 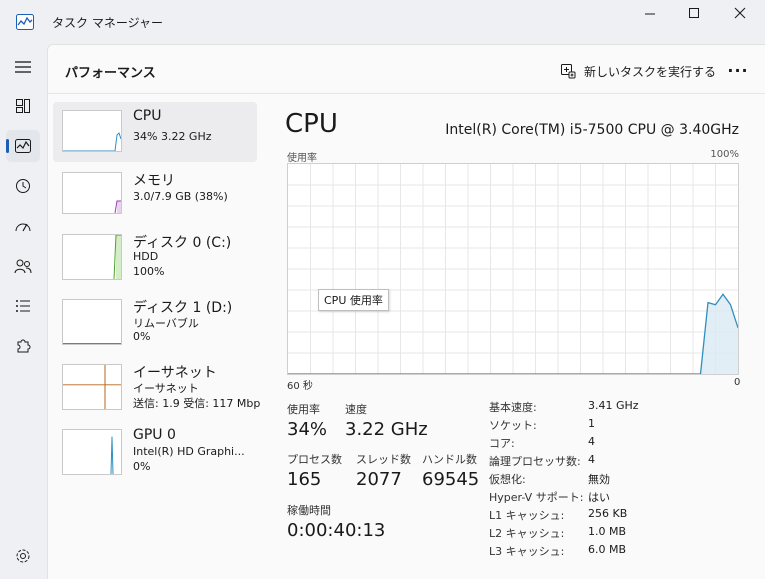 What do you see at coordinates (513, 425) in the screenshot?
I see `spec-key: ソケット:` at bounding box center [513, 425].